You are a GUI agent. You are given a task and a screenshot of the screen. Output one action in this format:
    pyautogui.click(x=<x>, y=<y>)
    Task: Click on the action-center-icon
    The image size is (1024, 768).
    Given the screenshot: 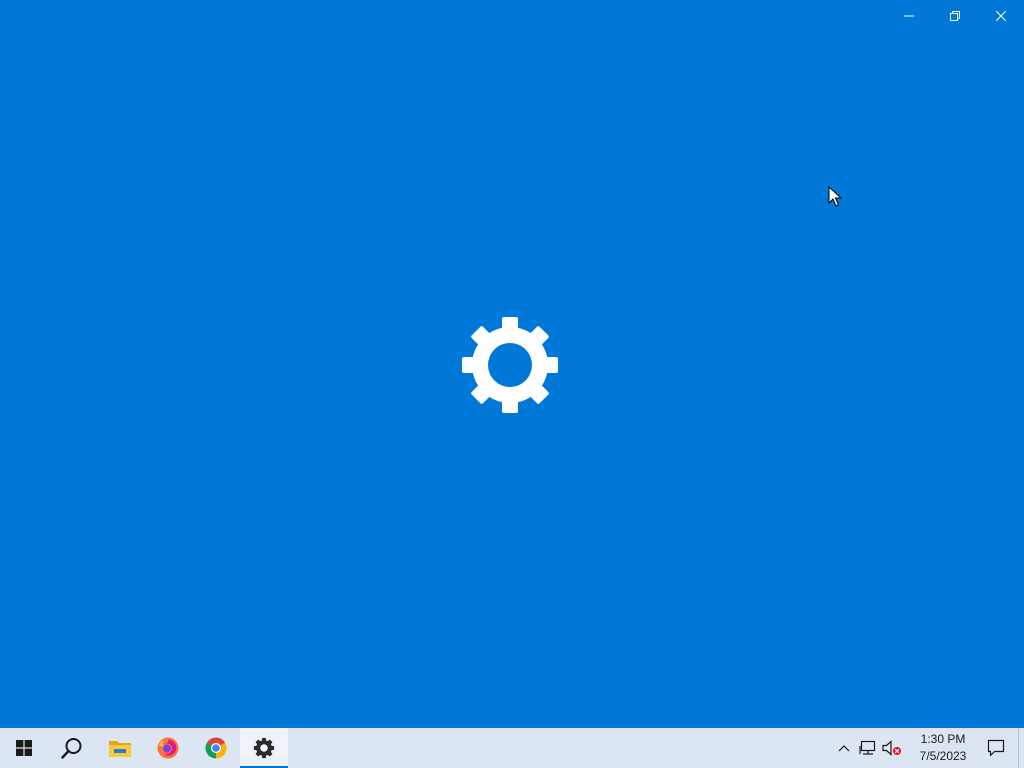 What is the action you would take?
    pyautogui.click(x=996, y=748)
    